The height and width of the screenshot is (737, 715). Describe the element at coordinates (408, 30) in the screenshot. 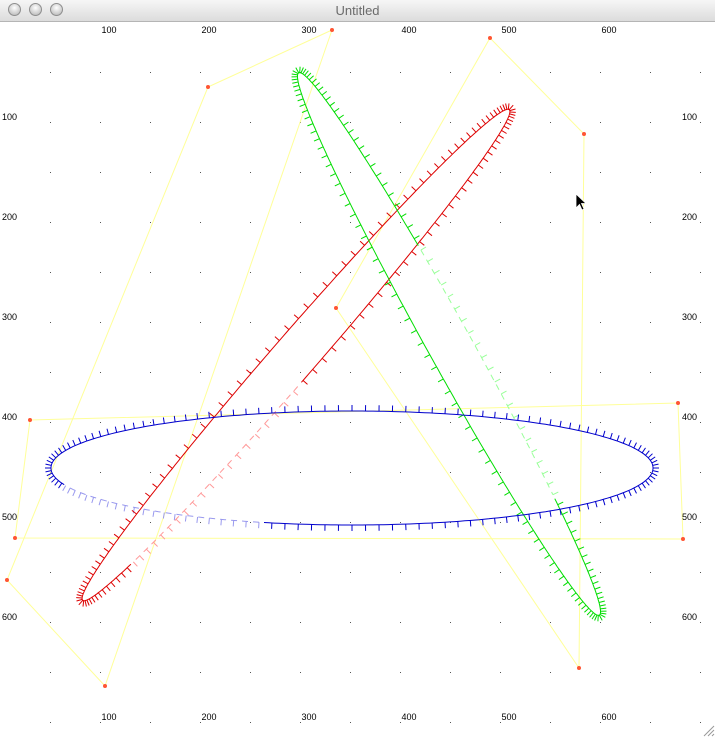

I see `top-label: 400` at that location.